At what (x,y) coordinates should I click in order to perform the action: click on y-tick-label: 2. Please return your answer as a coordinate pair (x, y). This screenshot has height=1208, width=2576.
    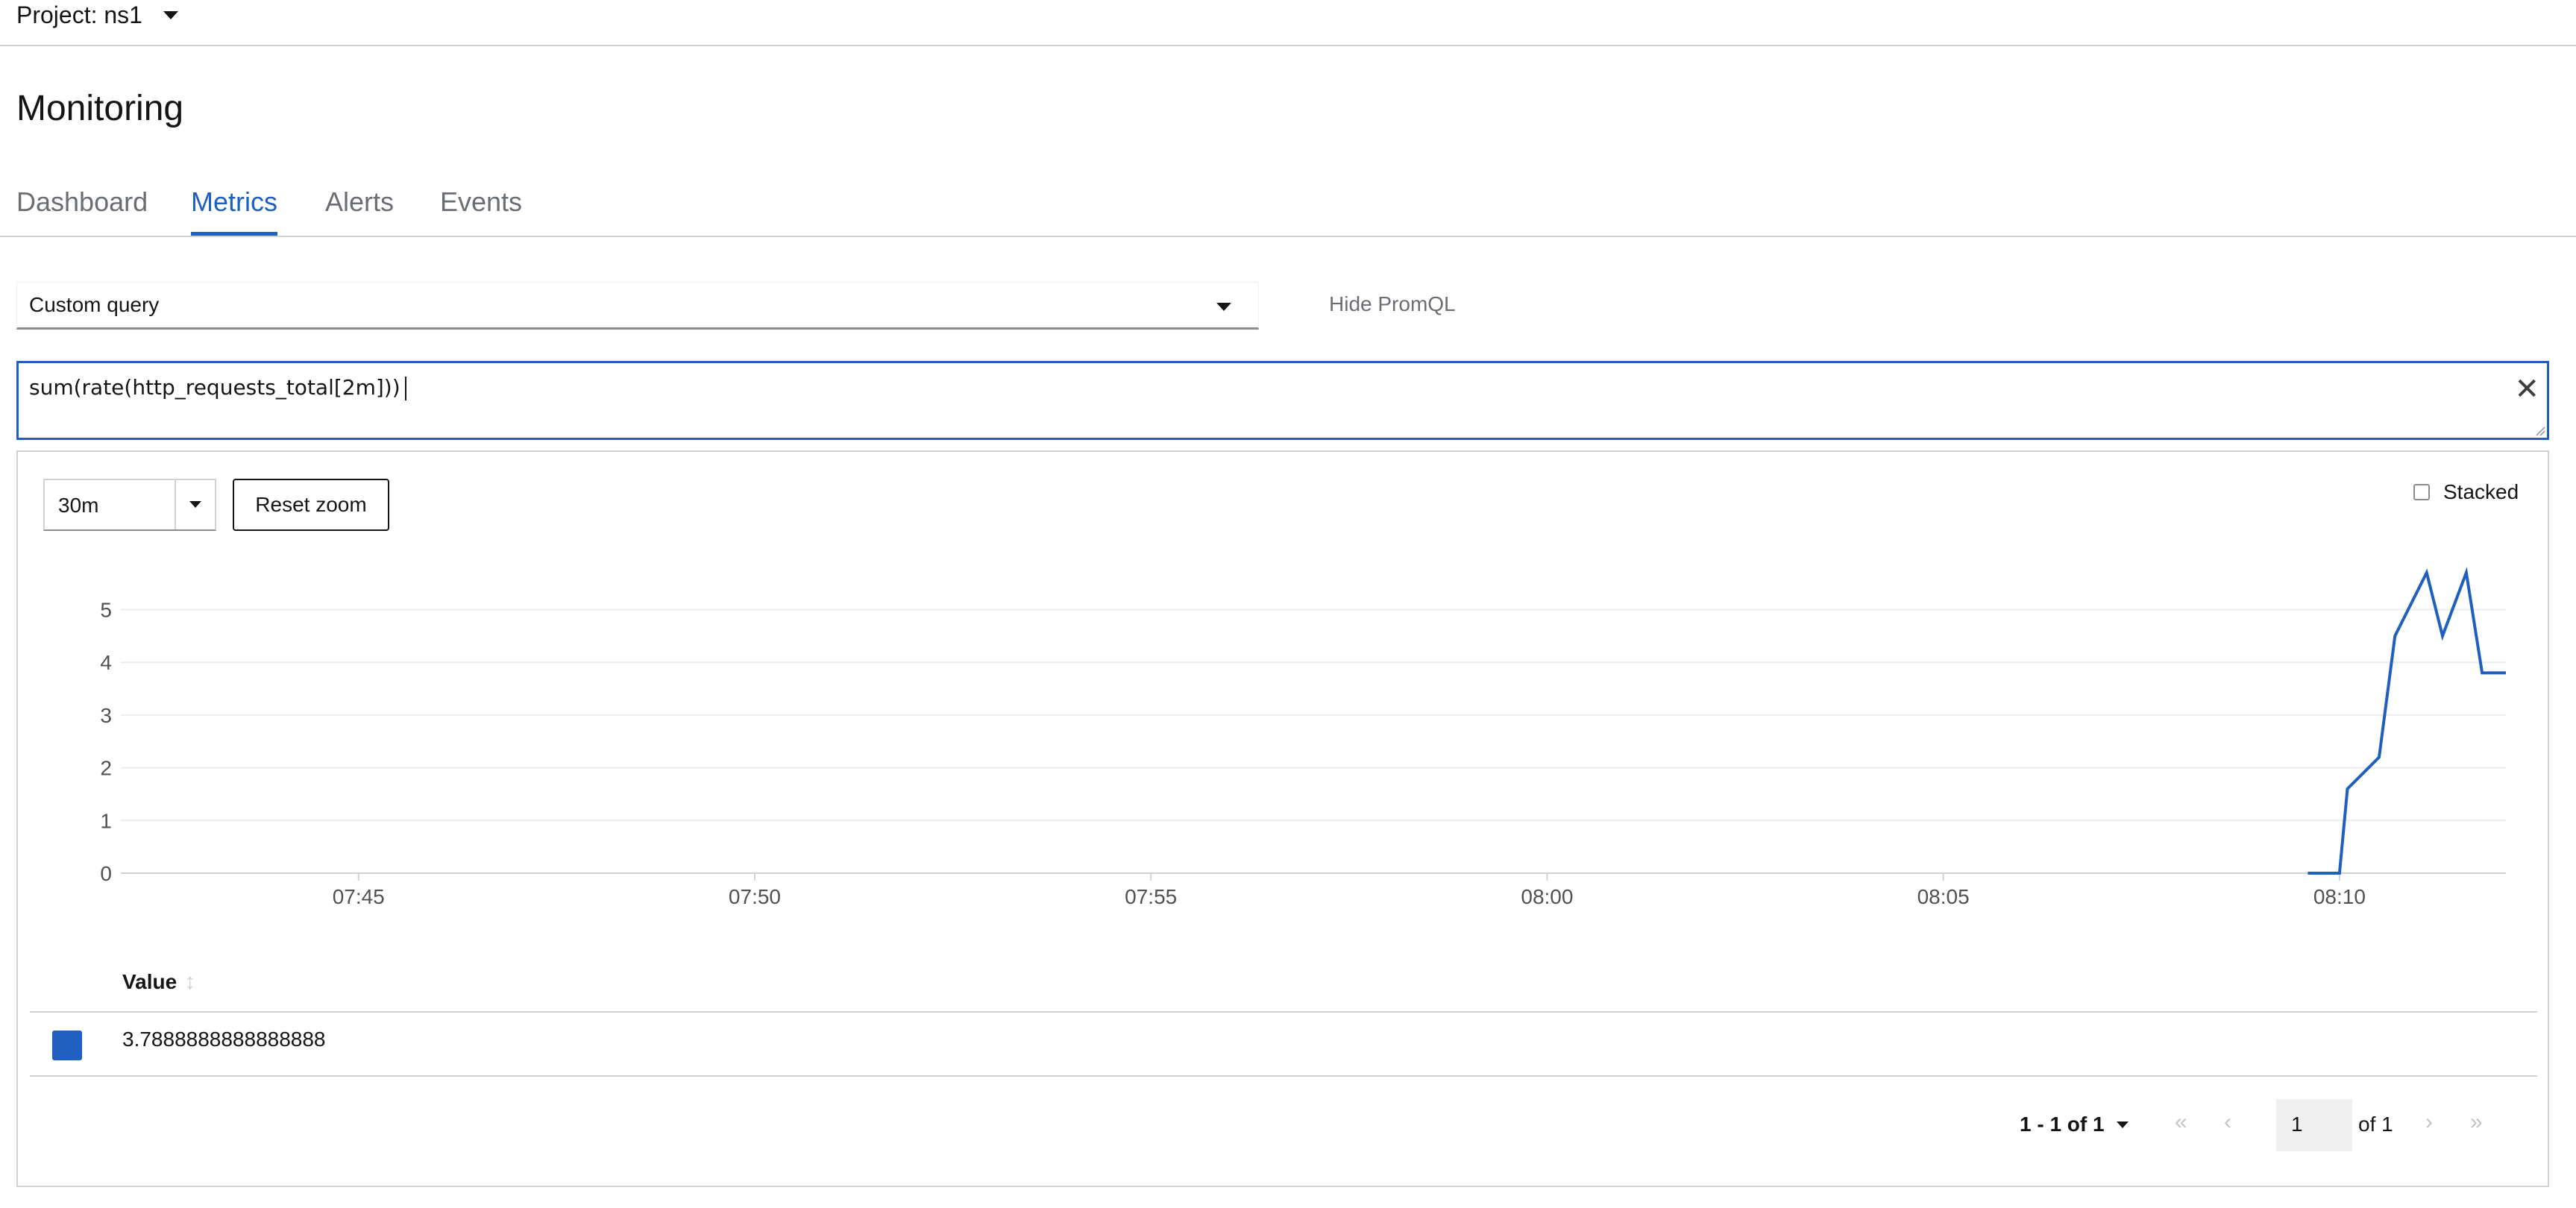
    Looking at the image, I should click on (106, 768).